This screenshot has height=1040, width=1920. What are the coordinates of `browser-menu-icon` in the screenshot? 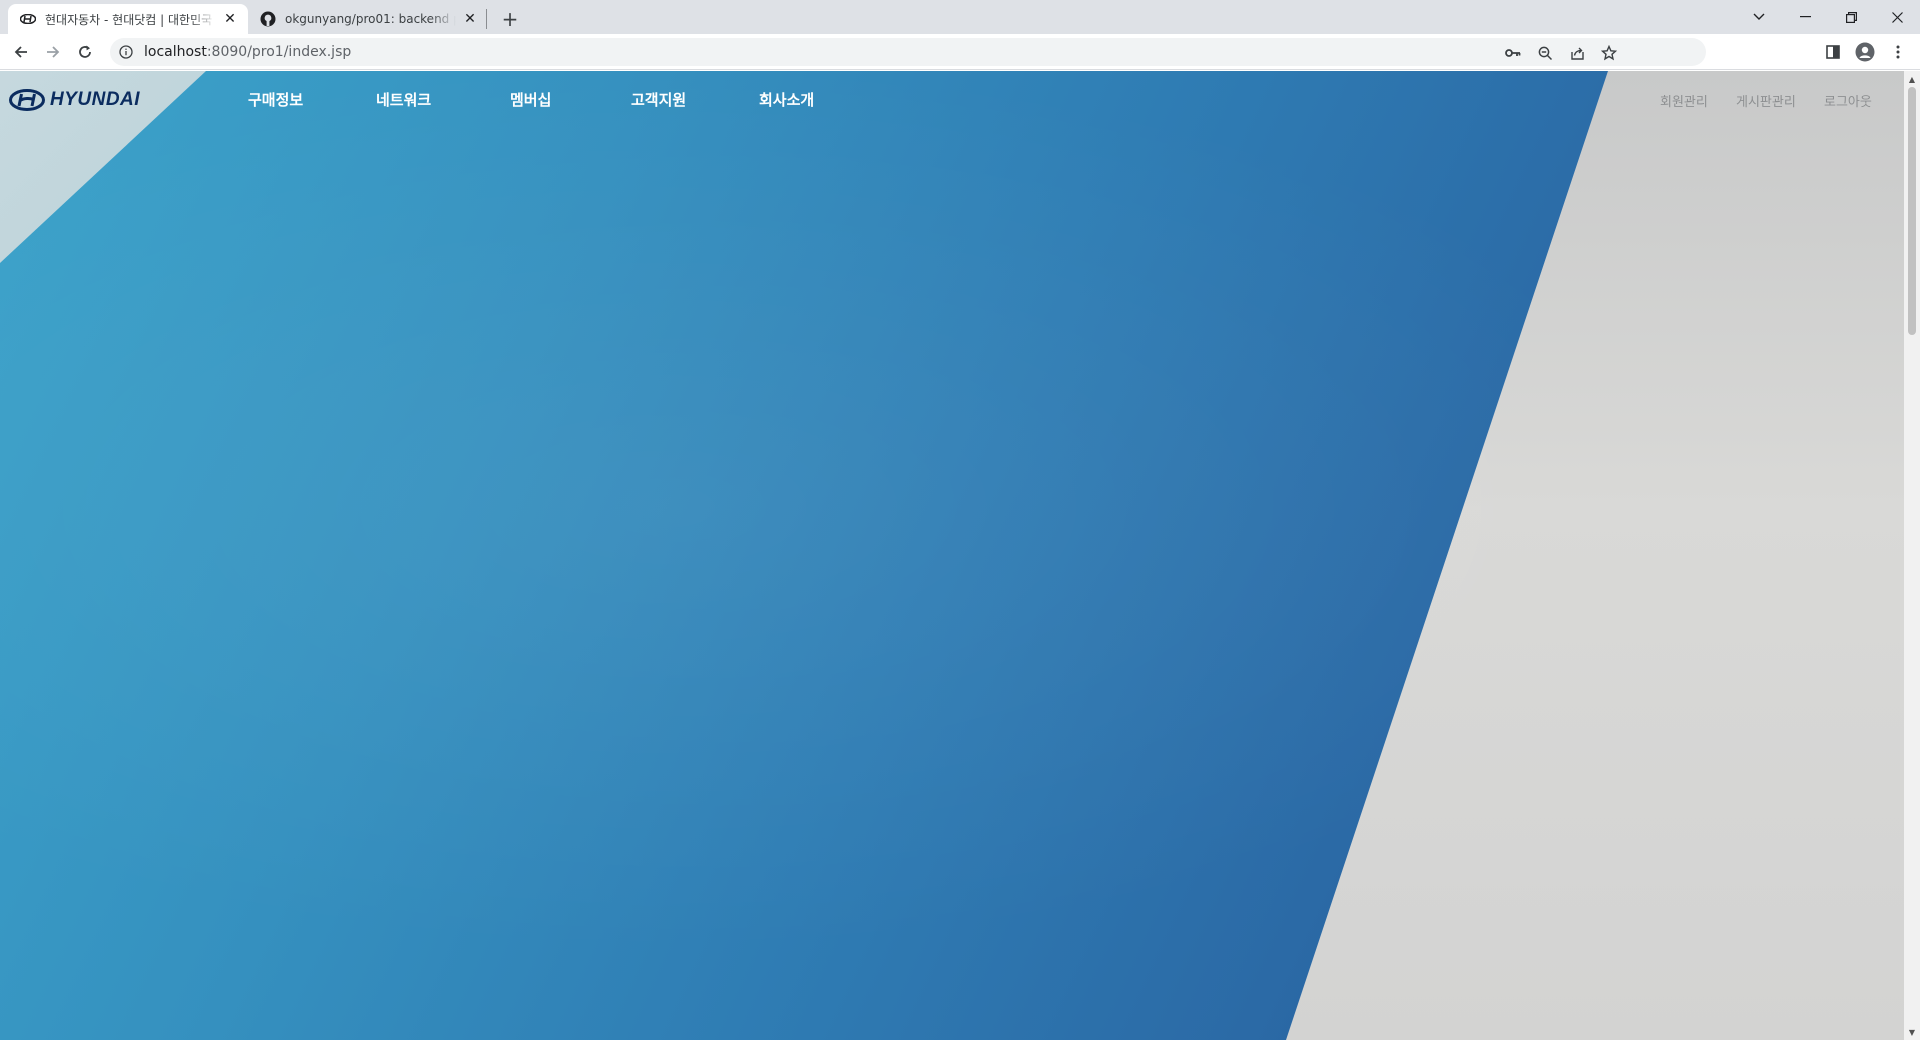 It's located at (1898, 52).